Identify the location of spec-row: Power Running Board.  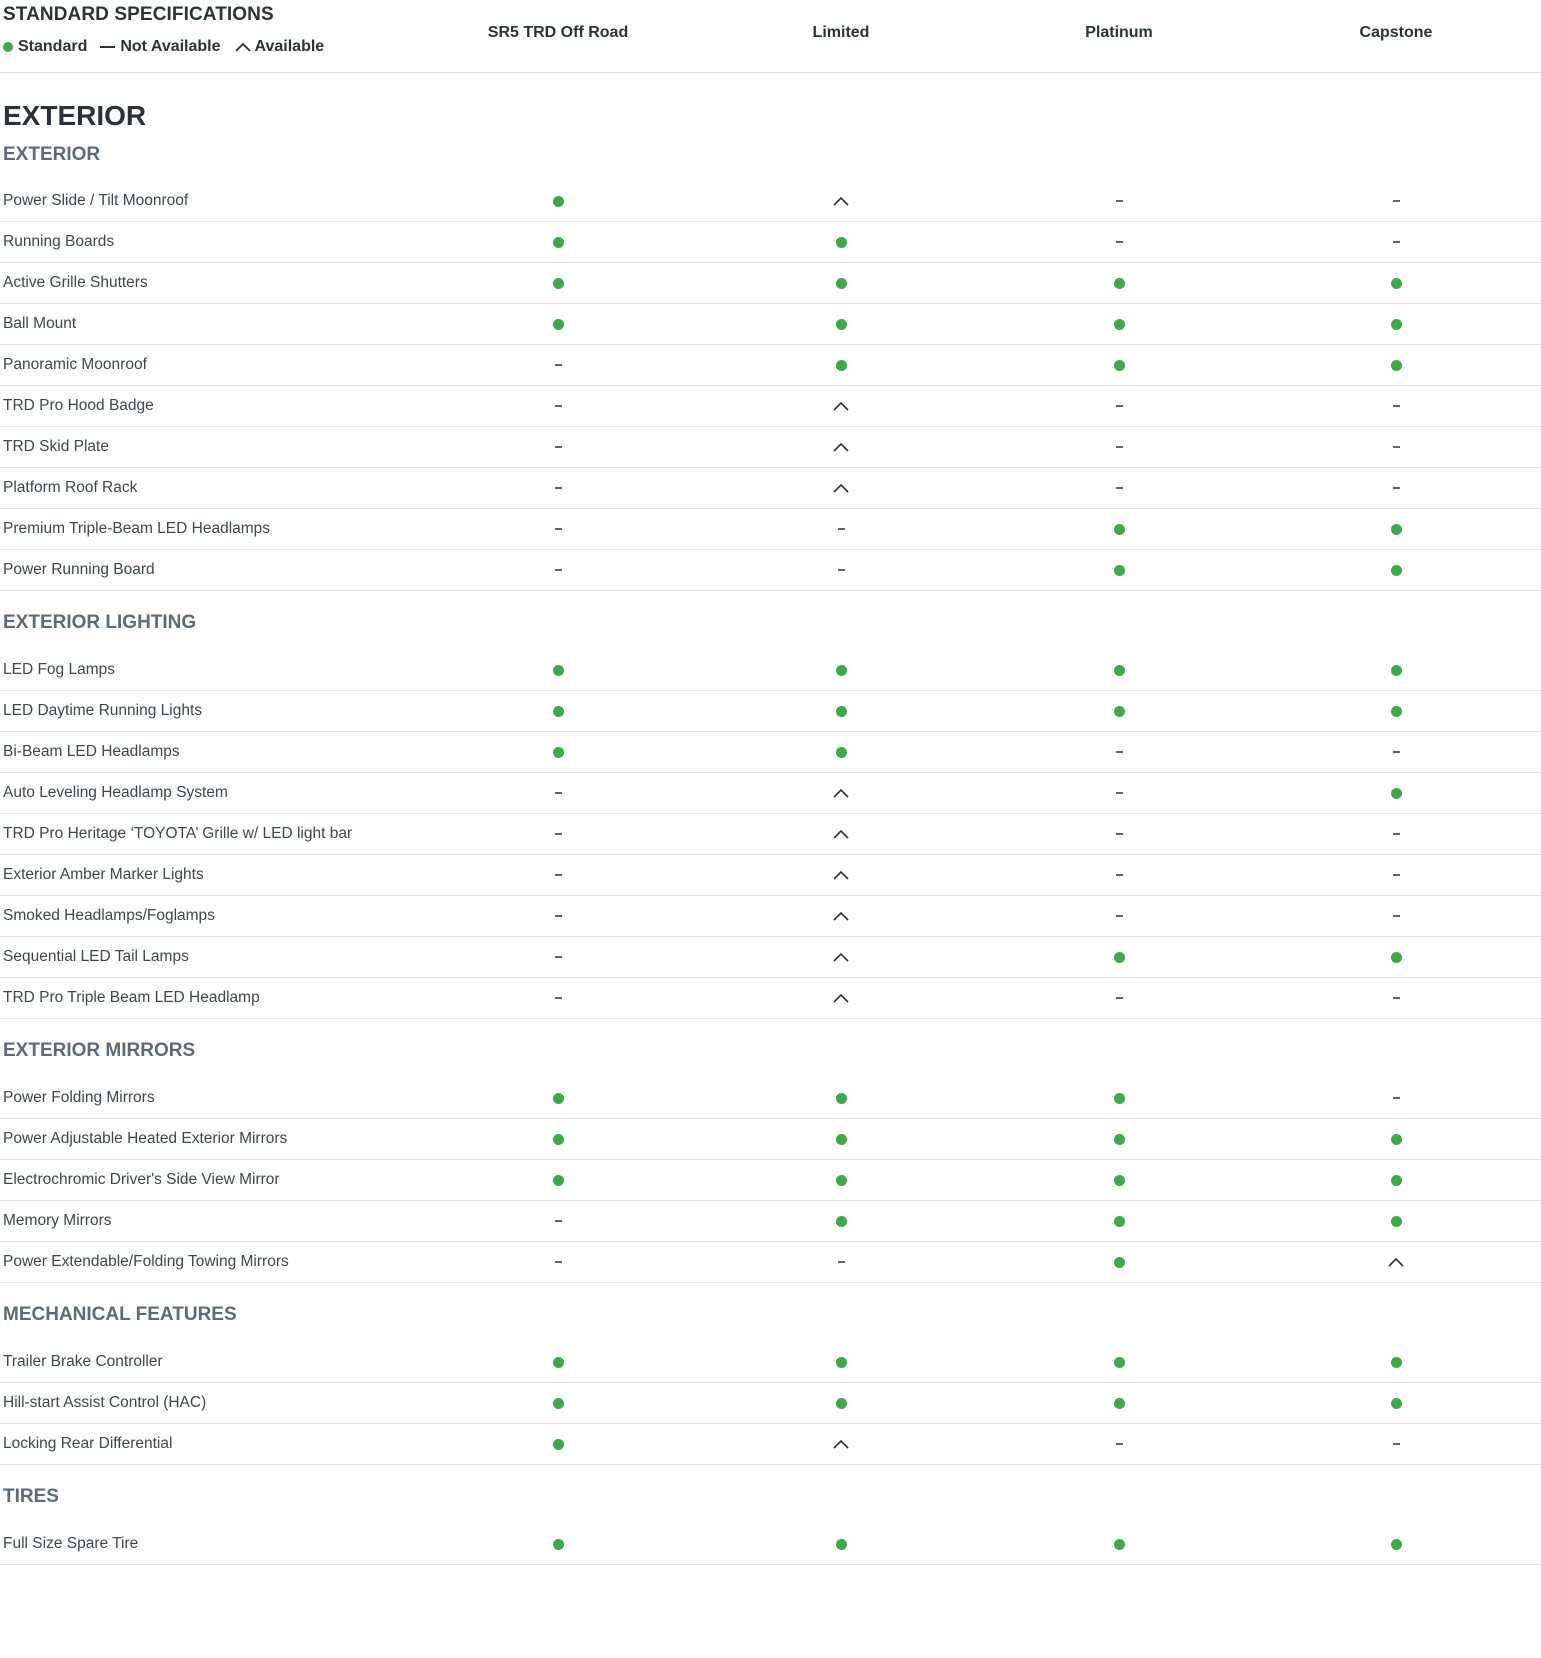
(770, 570).